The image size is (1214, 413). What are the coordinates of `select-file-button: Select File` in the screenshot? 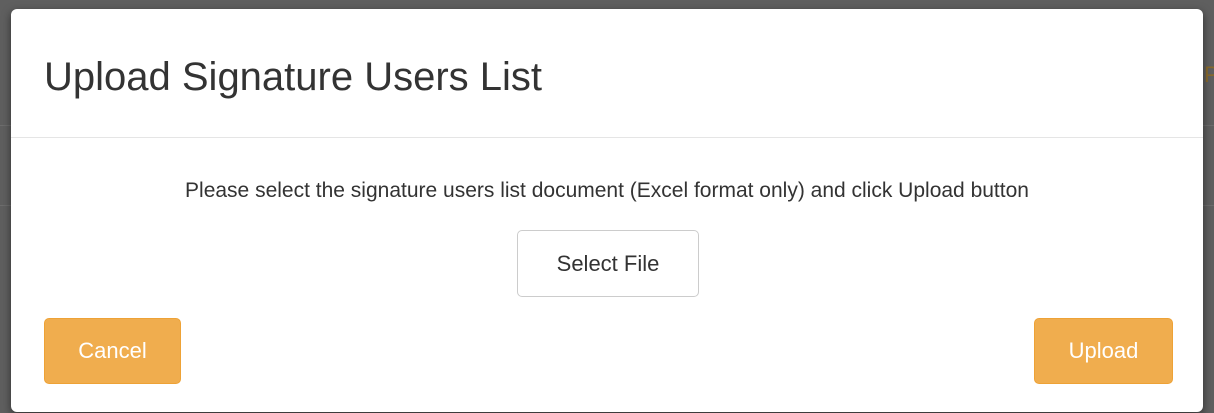 It's located at (608, 263).